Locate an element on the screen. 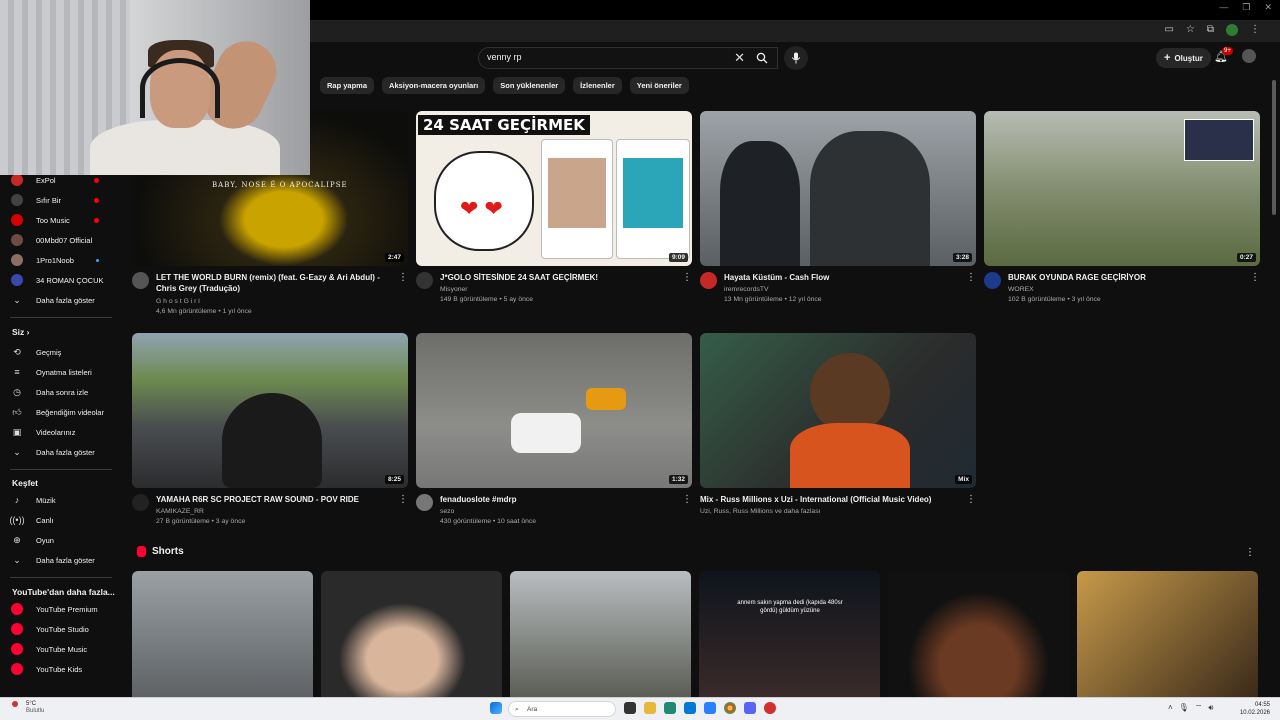 This screenshot has height=720, width=1280. video-thumbnail: 0:27 is located at coordinates (1122, 188).